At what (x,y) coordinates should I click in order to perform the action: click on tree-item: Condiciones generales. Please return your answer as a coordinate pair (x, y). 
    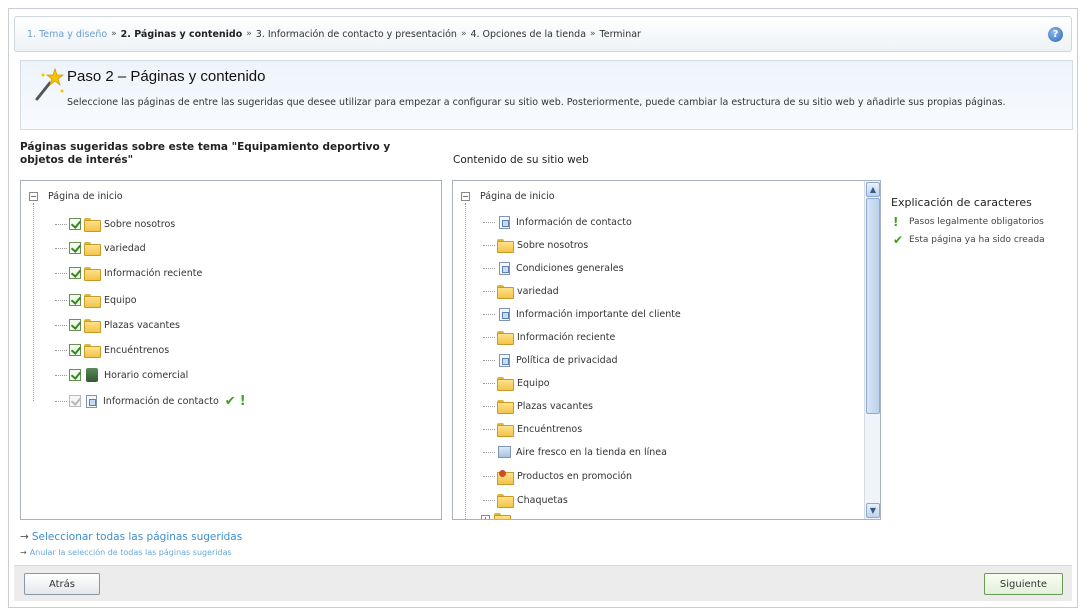
    Looking at the image, I should click on (553, 268).